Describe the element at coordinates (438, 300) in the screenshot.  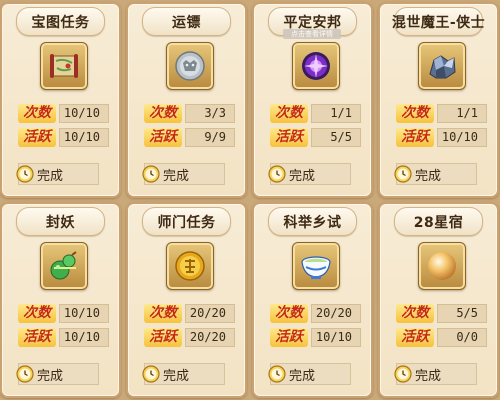
I see `activity-card-28-mansions: 28星宿 次数 5/5 活跃 0/0 完成` at that location.